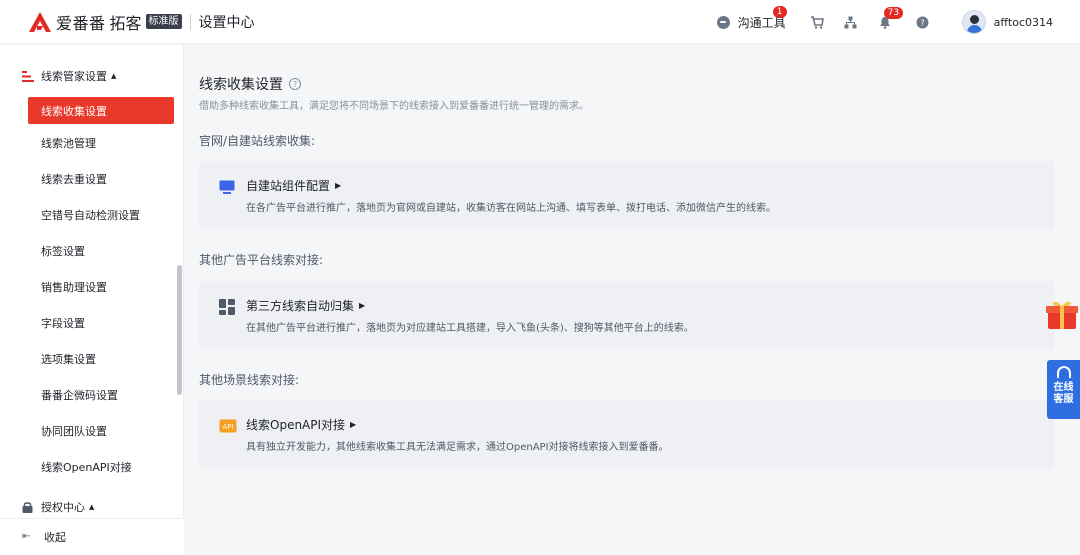  Describe the element at coordinates (893, 13) in the screenshot. I see `notification-badge: 73` at that location.